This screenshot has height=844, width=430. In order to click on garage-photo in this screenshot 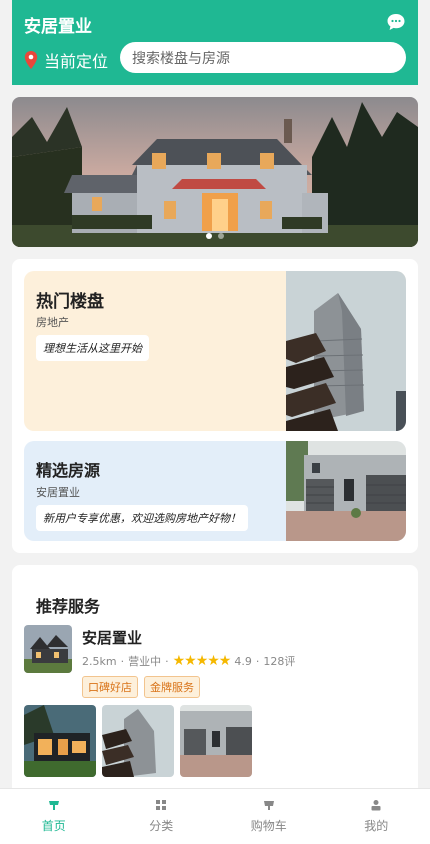, I will do `click(346, 491)`.